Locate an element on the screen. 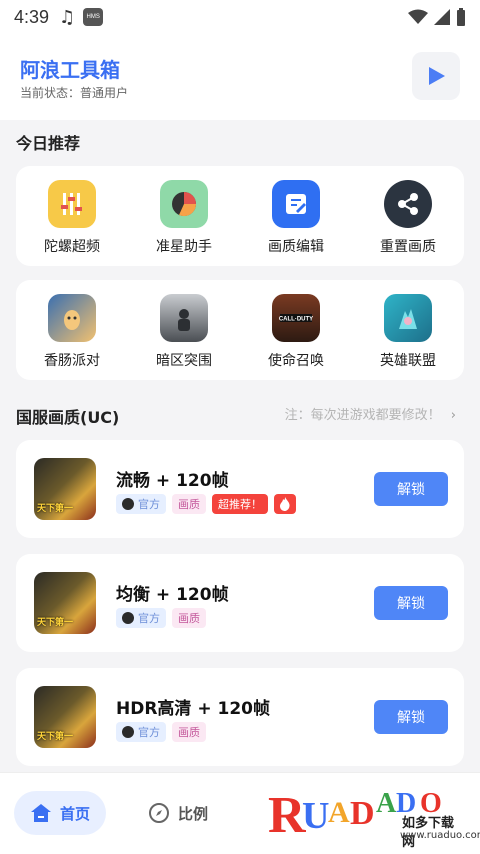  svg-text: U is located at coordinates (315, 816).